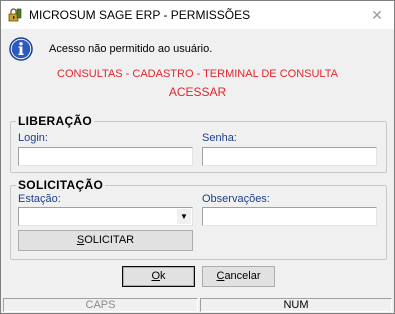 The image size is (395, 314). What do you see at coordinates (184, 216) in the screenshot?
I see `chevron-down-icon: ▼` at bounding box center [184, 216].